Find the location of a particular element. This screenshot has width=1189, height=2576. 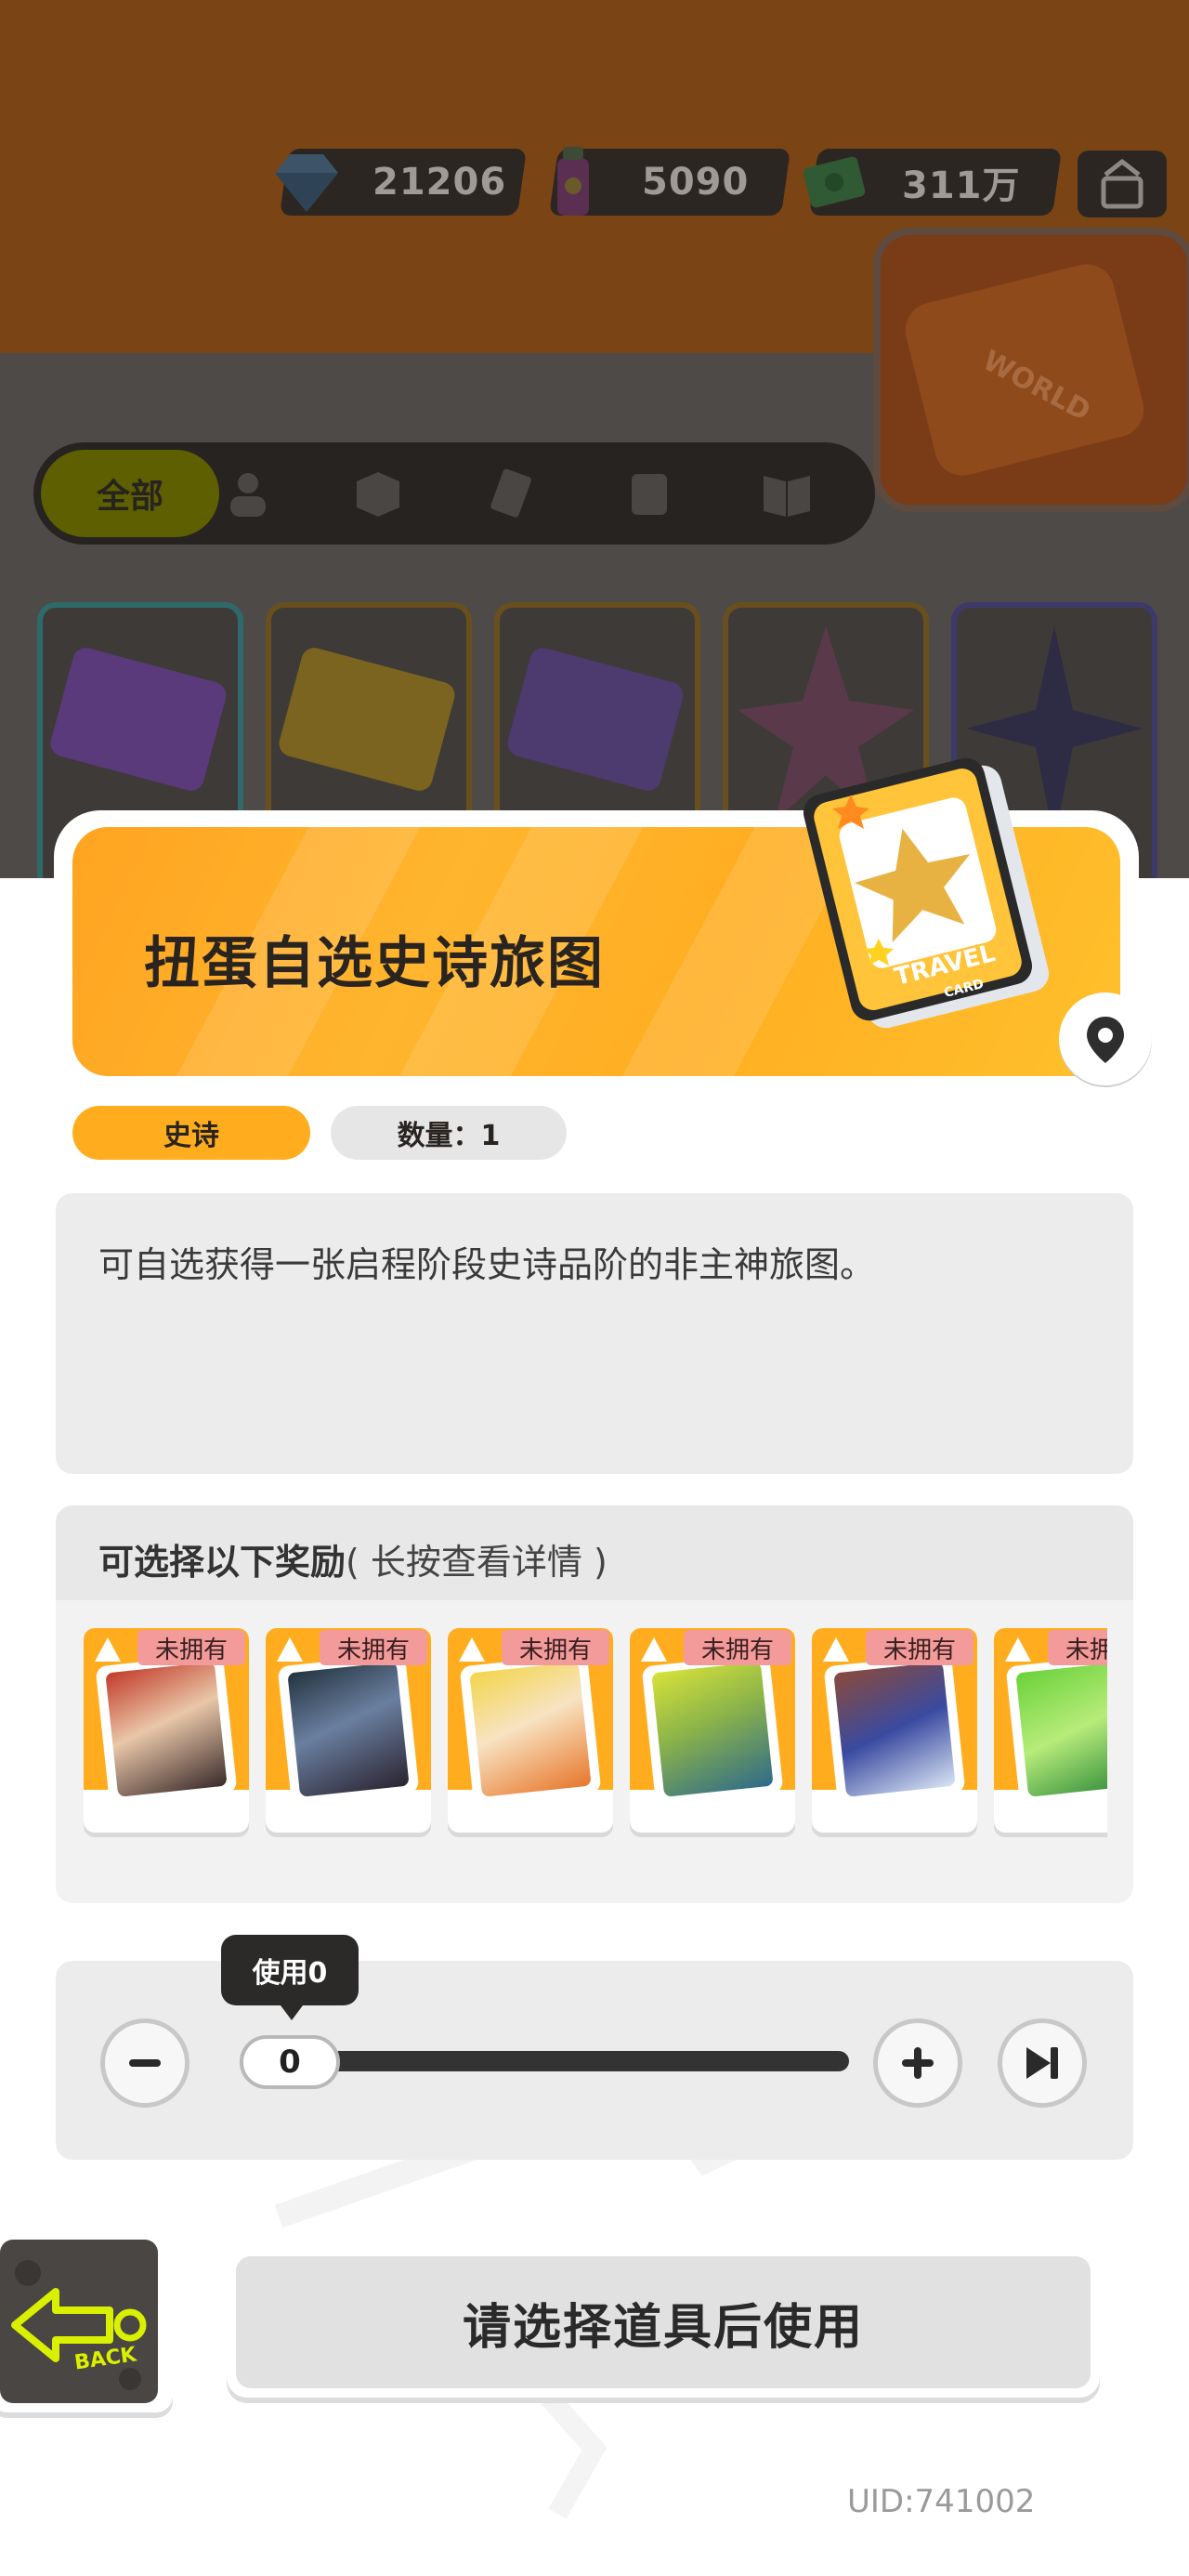

diamond-icon is located at coordinates (307, 183).